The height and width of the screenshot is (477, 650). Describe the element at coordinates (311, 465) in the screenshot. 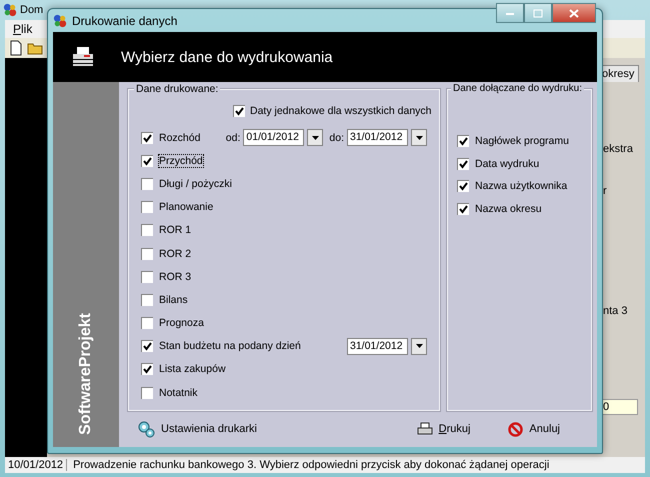

I see `status-message: Prowadzenie rachunku bankowego 3. Wybierz odpowiedni przycisk aby dokonać żądanej operacji` at that location.